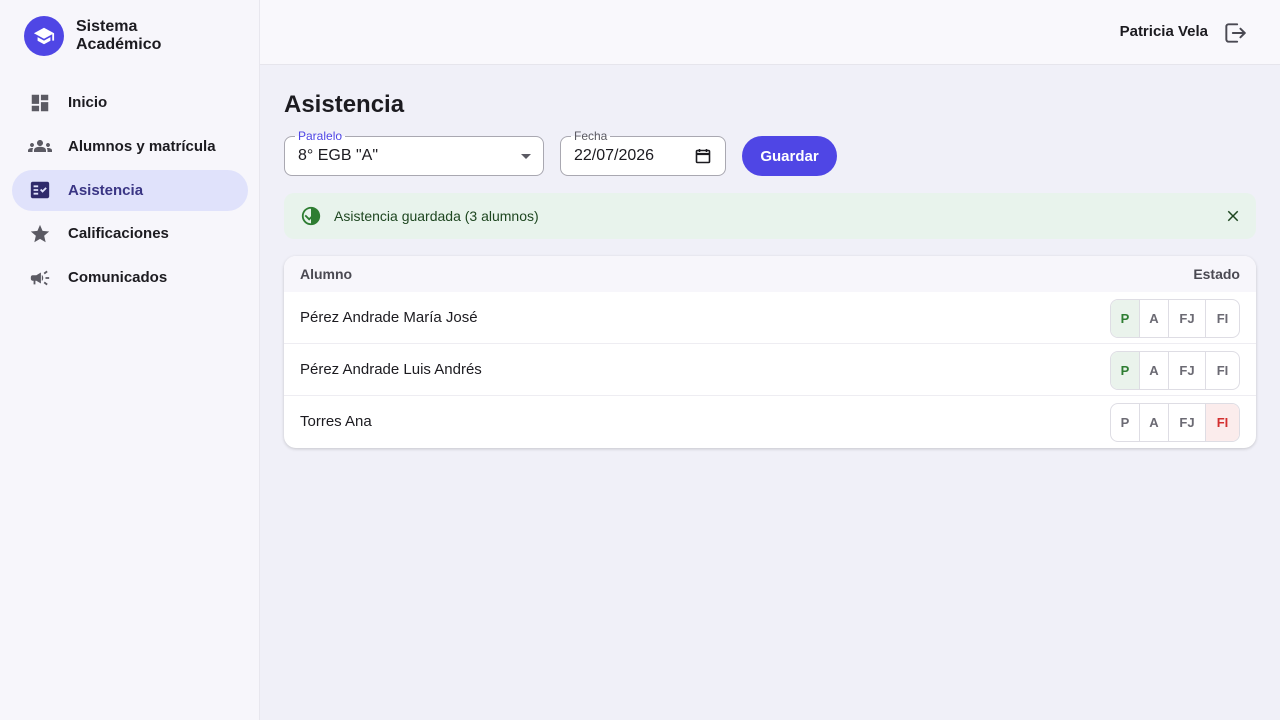 The image size is (1280, 720). What do you see at coordinates (88, 102) in the screenshot?
I see `sidebar-item-label: Inicio` at bounding box center [88, 102].